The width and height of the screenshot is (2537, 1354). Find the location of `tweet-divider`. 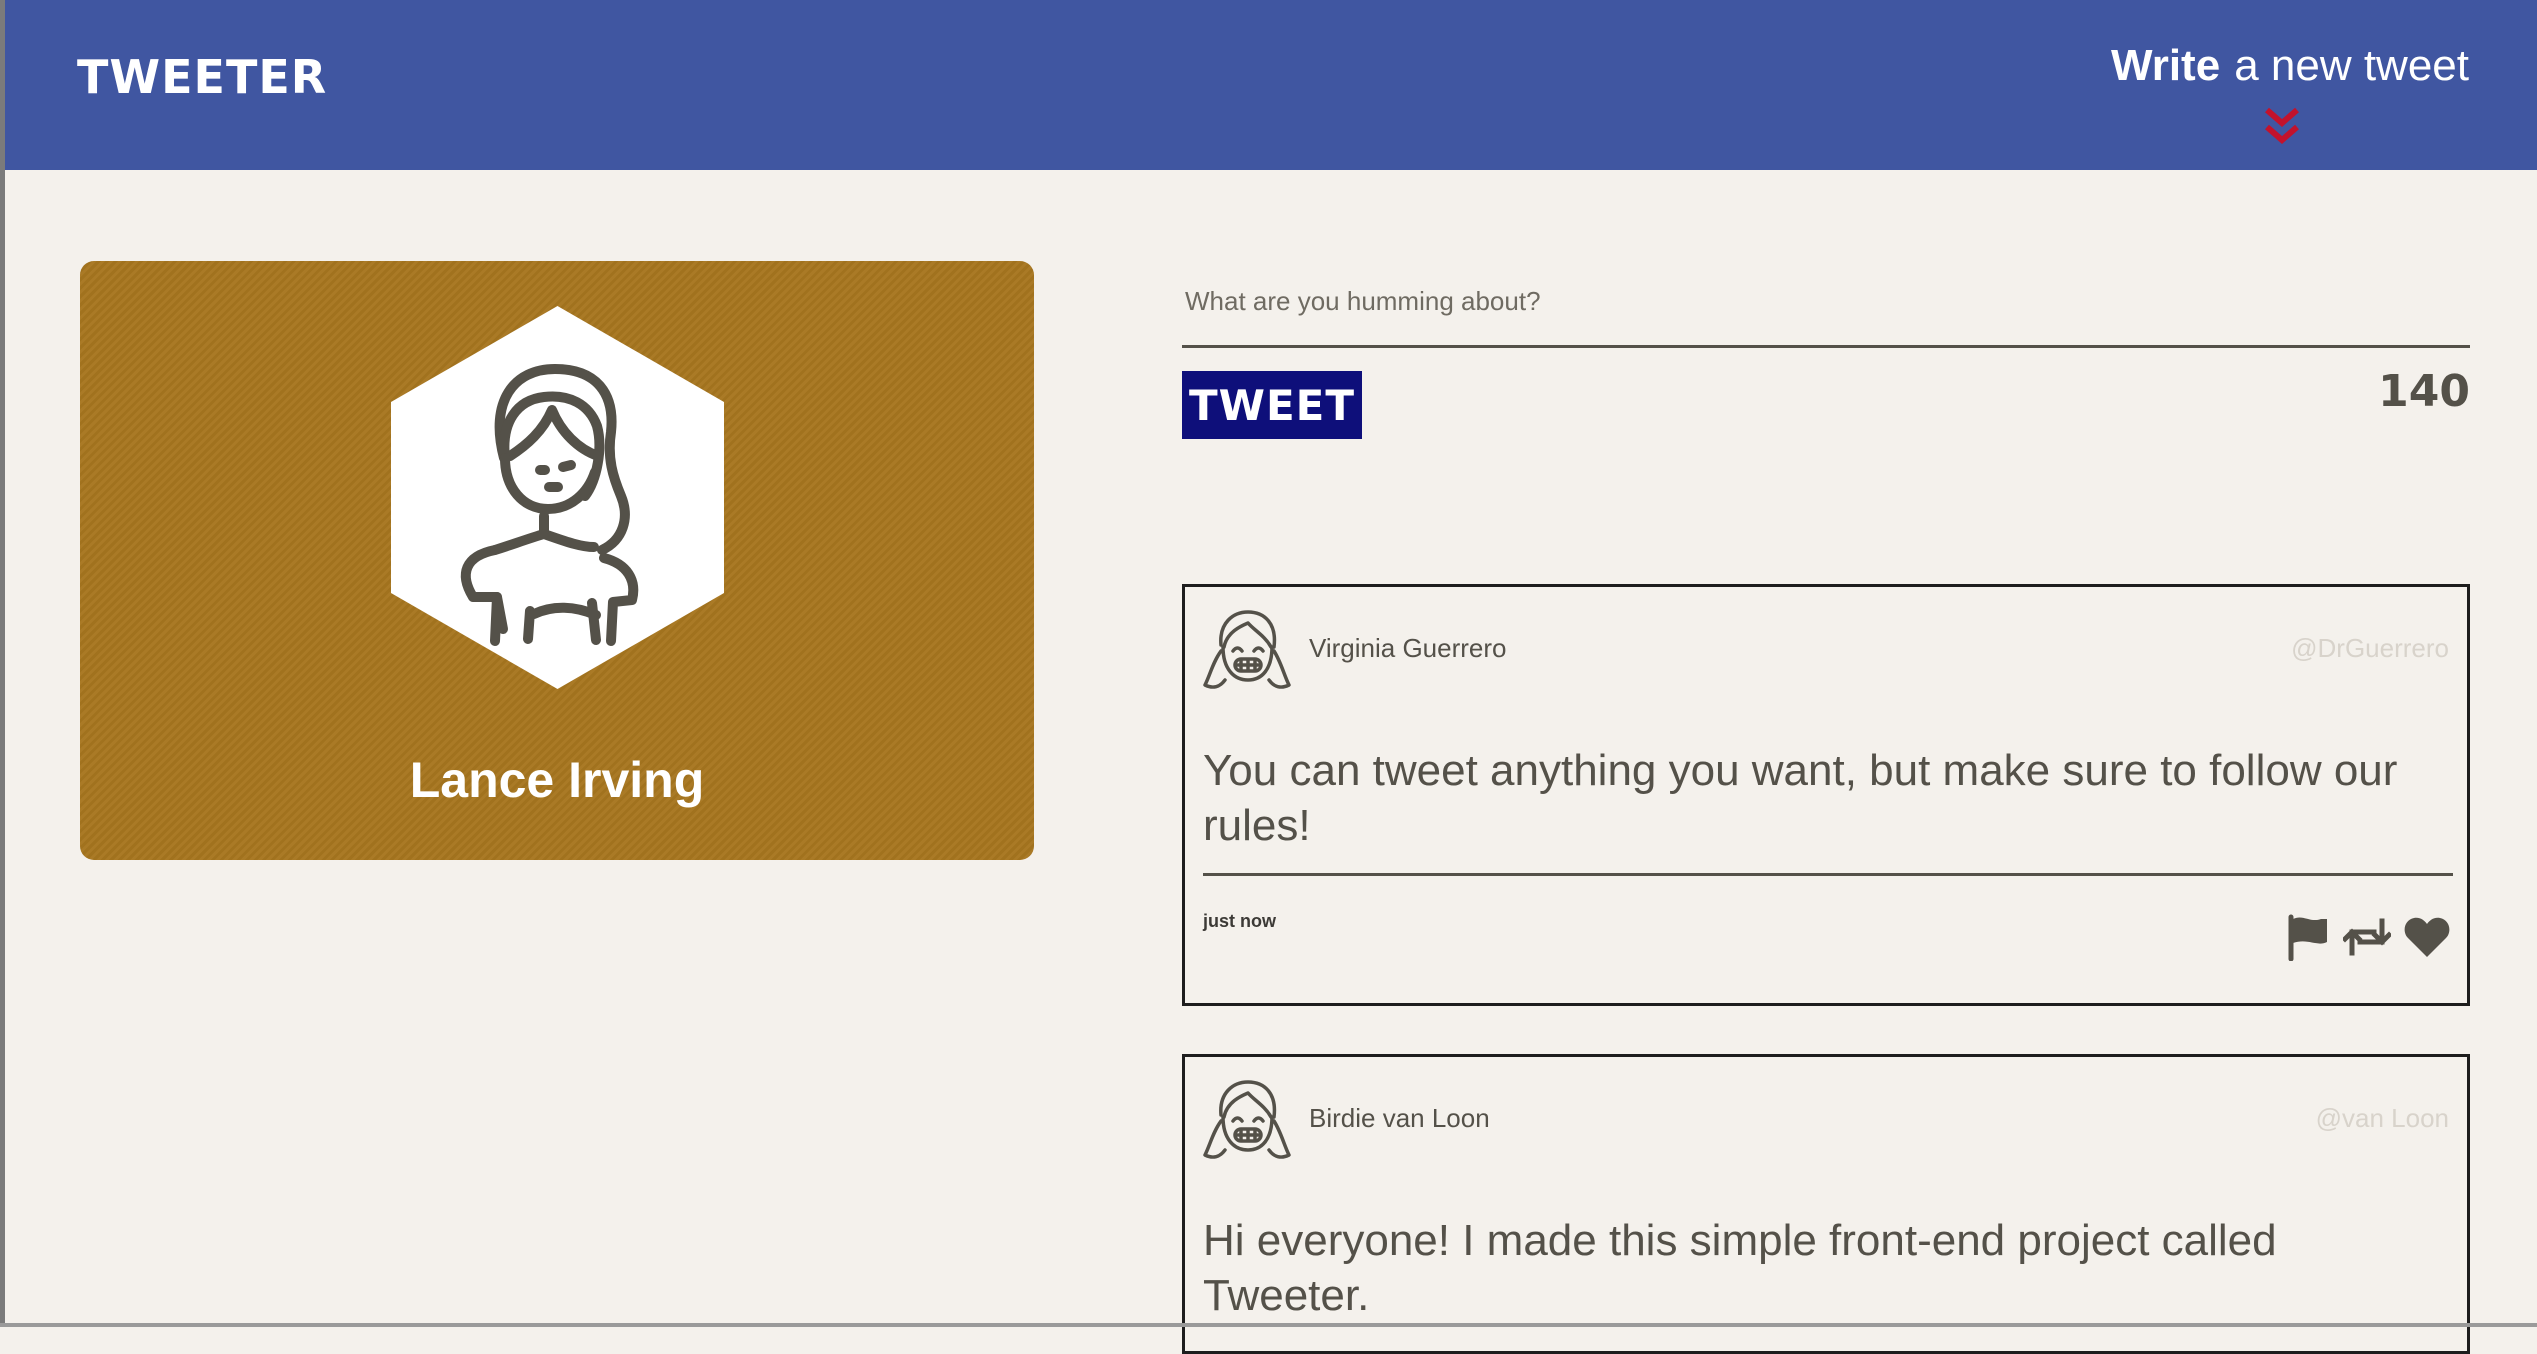

tweet-divider is located at coordinates (1828, 874).